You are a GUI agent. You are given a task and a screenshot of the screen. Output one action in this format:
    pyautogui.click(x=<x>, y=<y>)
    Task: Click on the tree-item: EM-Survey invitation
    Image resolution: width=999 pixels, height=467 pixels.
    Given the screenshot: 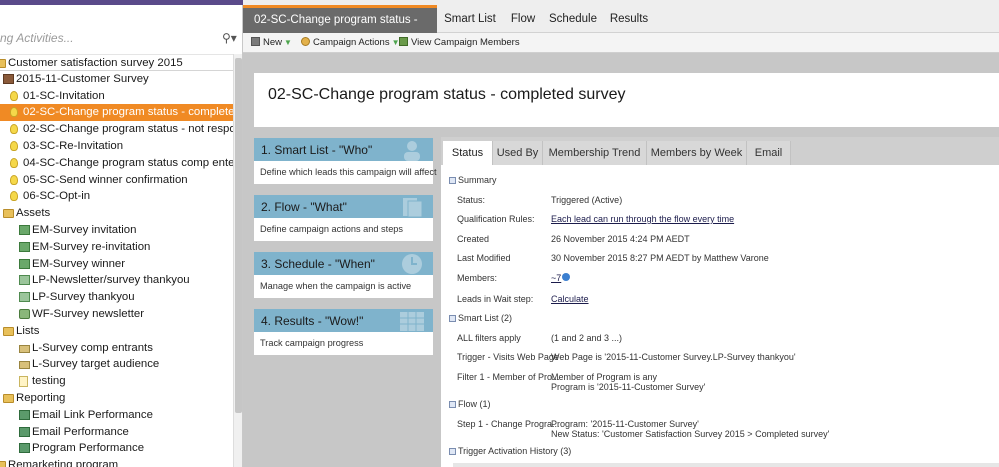 What is the action you would take?
    pyautogui.click(x=116, y=230)
    